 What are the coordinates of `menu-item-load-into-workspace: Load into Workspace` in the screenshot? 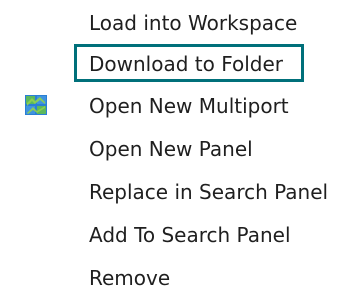 It's located at (171, 23).